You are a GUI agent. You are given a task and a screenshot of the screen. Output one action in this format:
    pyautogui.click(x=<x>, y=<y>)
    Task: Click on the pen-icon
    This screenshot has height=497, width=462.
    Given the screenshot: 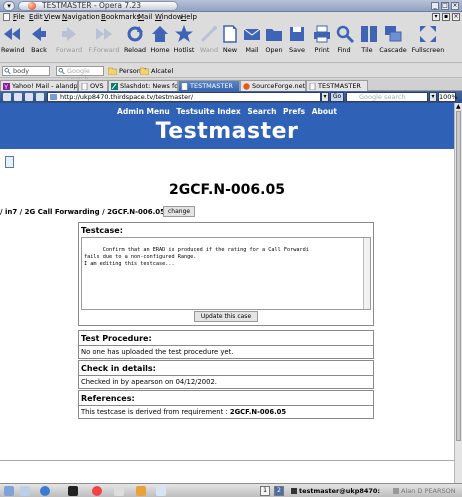 What is the action you would take?
    pyautogui.click(x=161, y=491)
    